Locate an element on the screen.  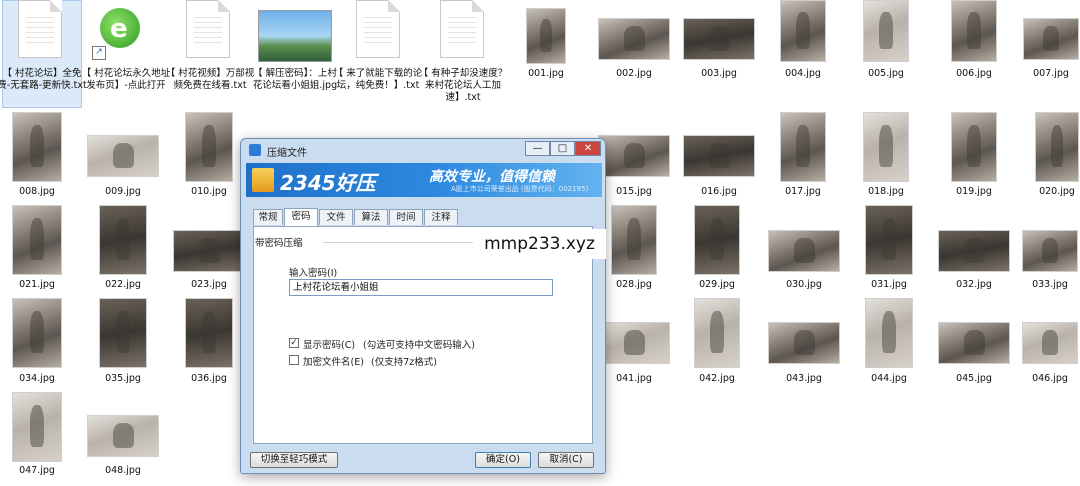
encrypt-filenames-checkbox is located at coordinates (294, 360).